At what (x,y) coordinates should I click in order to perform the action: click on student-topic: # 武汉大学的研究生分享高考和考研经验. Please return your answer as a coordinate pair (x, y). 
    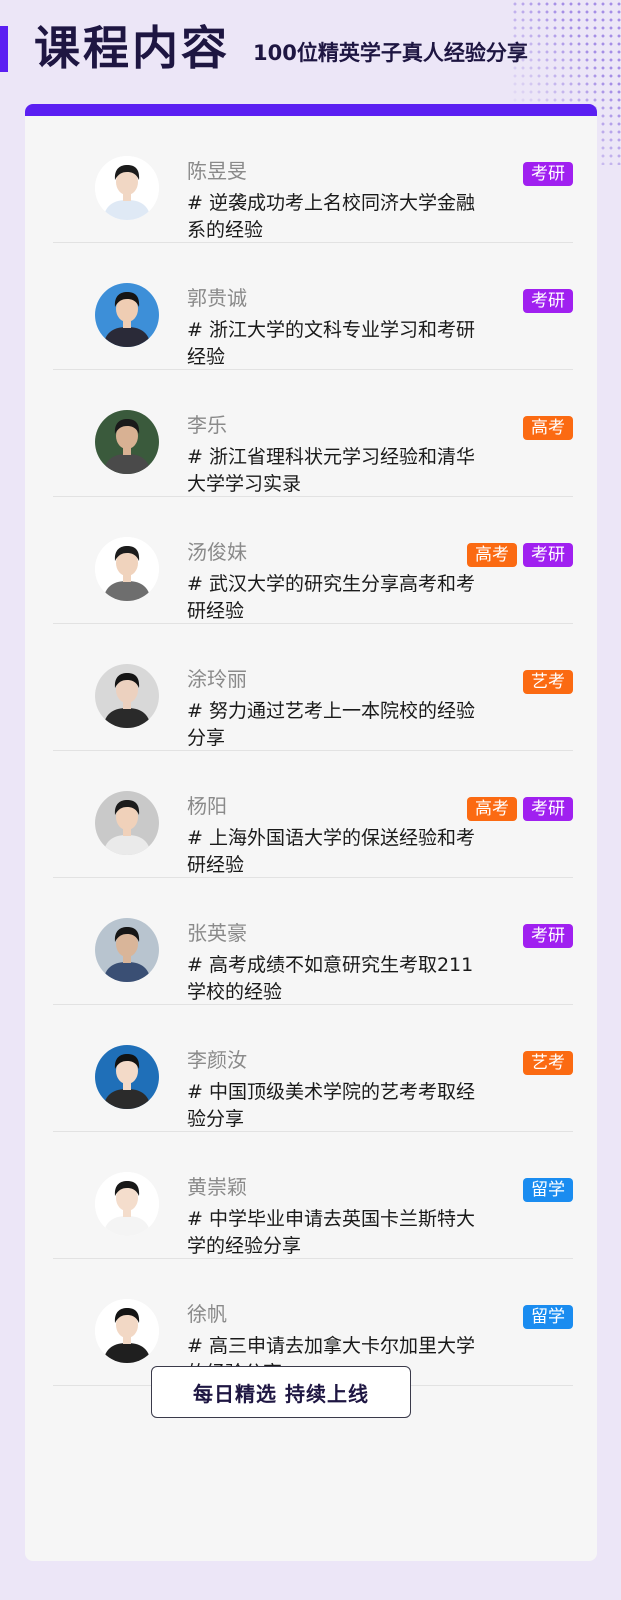
    Looking at the image, I should click on (331, 597).